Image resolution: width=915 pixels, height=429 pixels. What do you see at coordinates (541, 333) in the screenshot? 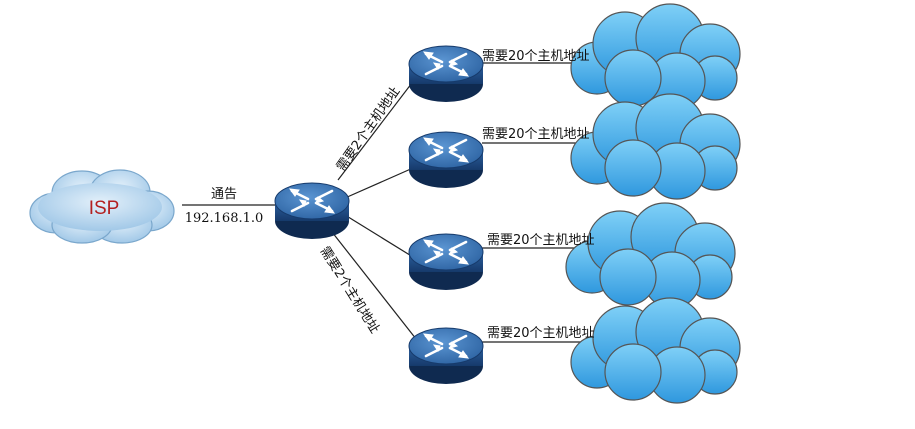
I see `branch-label-4: 需要20个主机地址` at bounding box center [541, 333].